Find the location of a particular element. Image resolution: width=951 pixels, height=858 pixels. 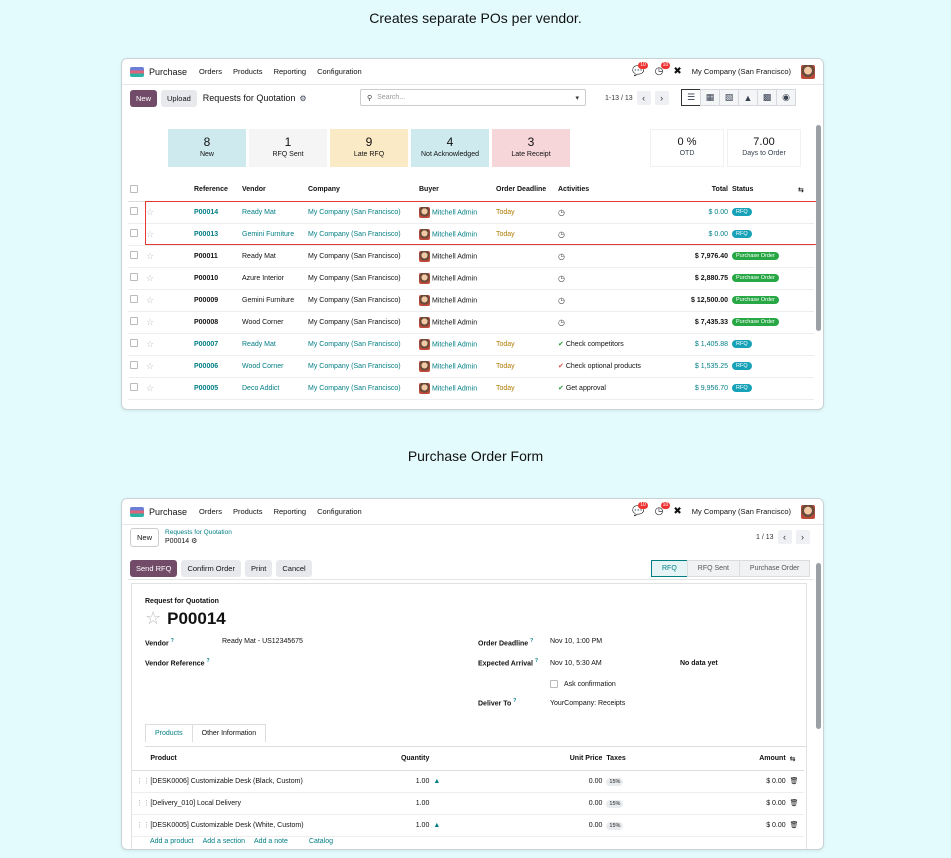

col-product: Product is located at coordinates (267, 759).